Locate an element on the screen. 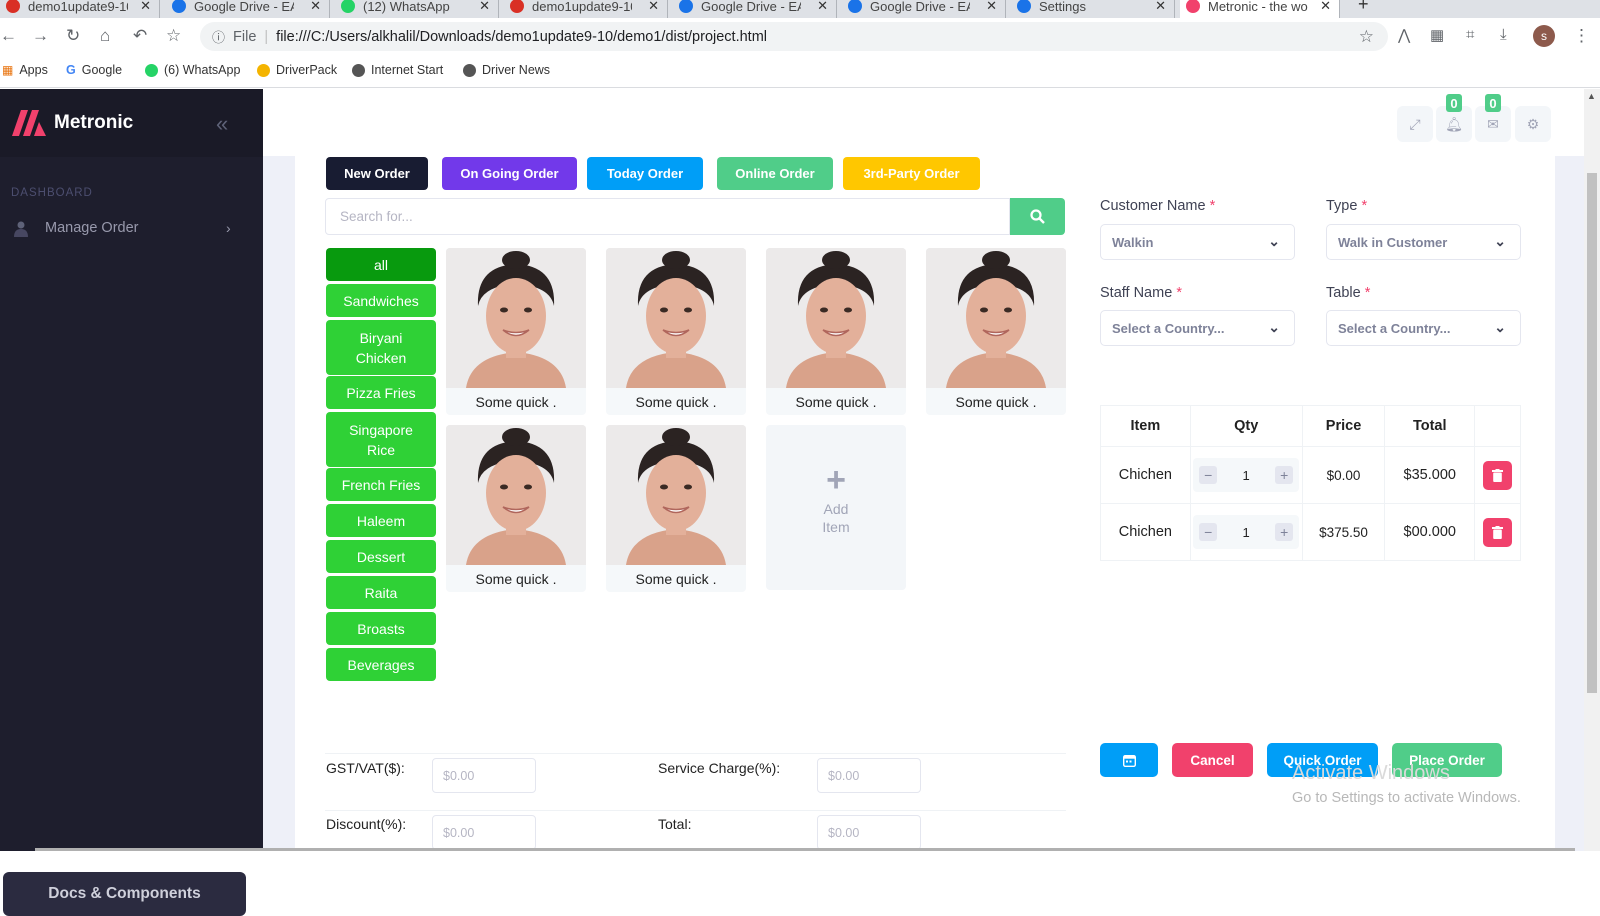 The height and width of the screenshot is (916, 1600). calendar-button is located at coordinates (1129, 760).